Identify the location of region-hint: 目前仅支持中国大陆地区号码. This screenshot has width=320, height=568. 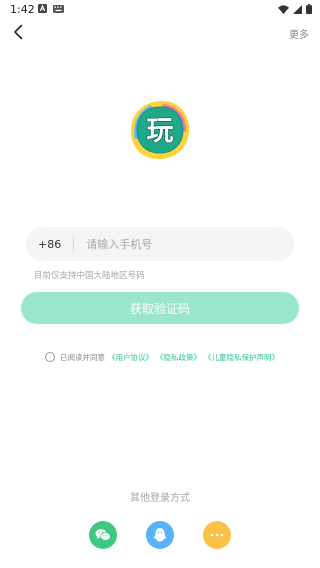
(89, 276).